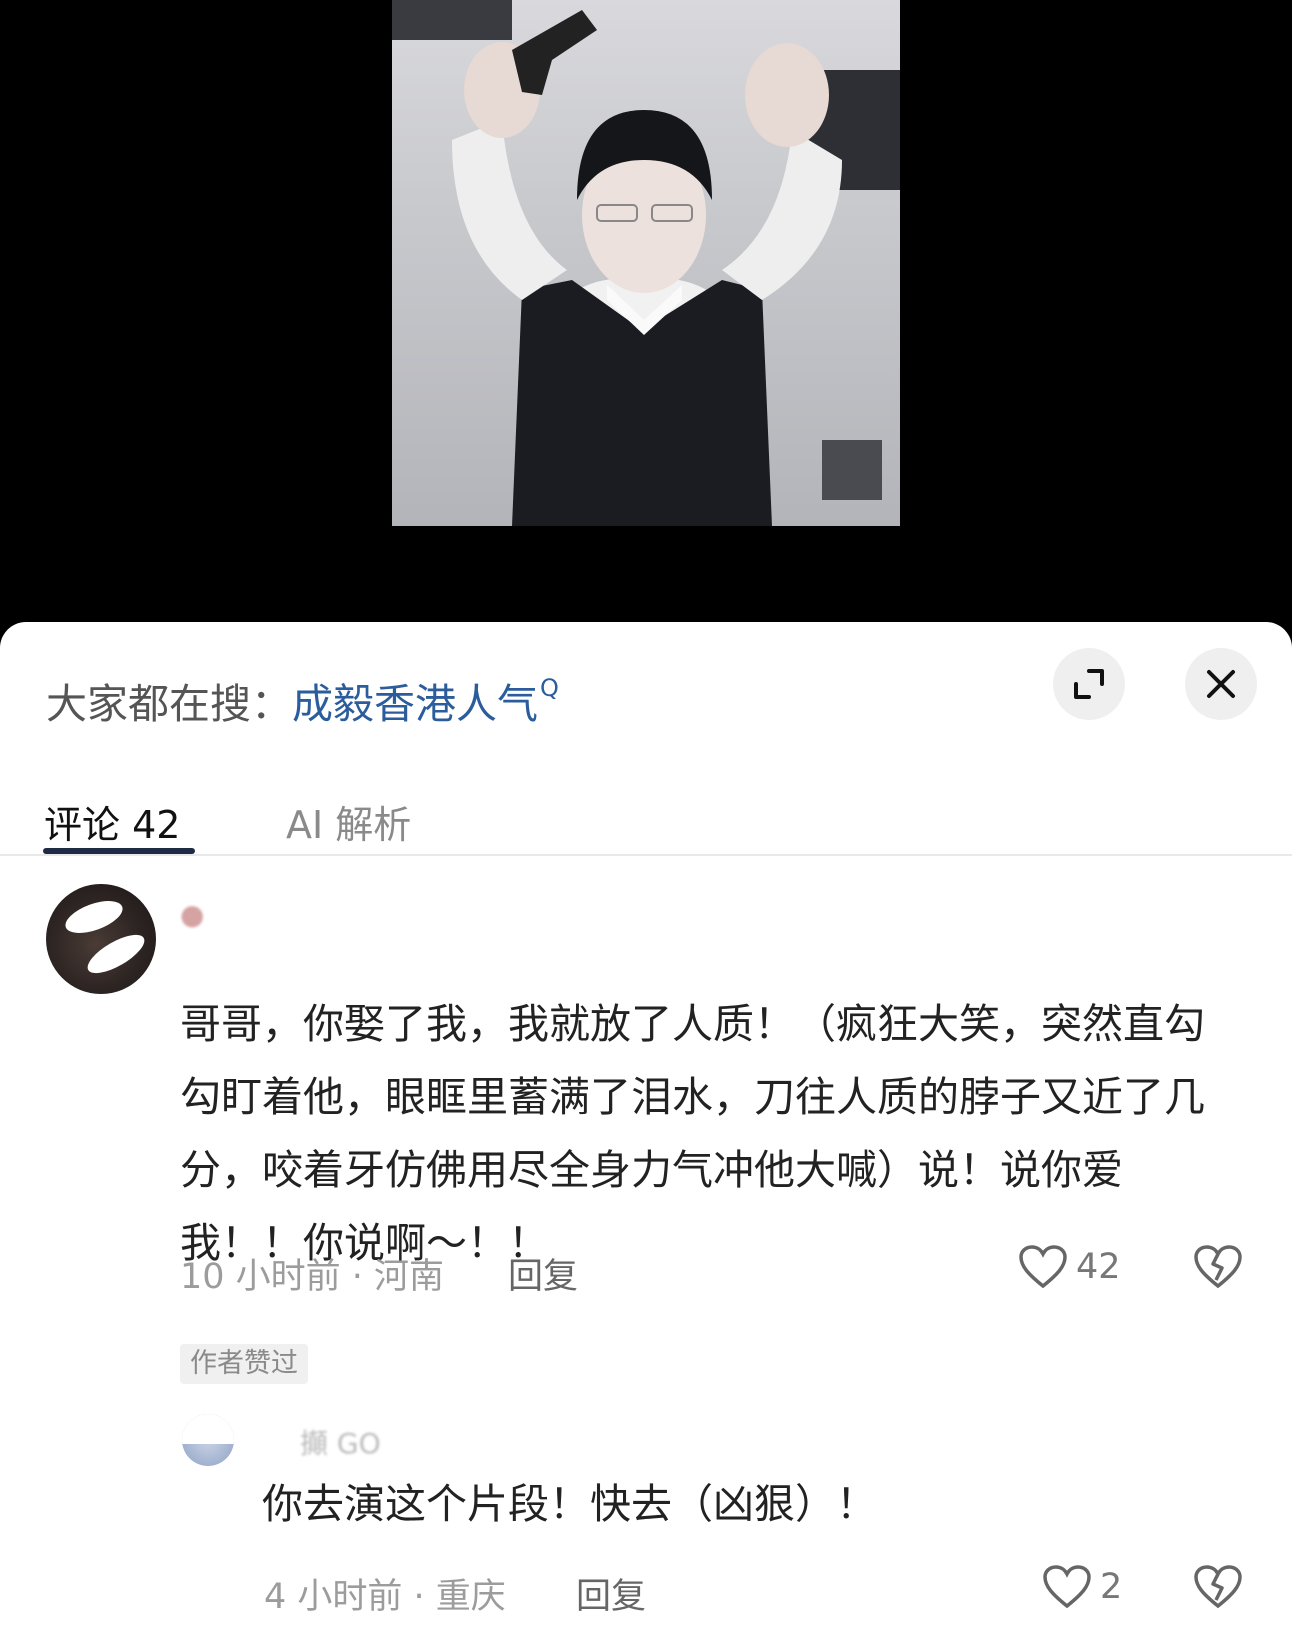  Describe the element at coordinates (549, 688) in the screenshot. I see `search-icon: 𝖰` at that location.